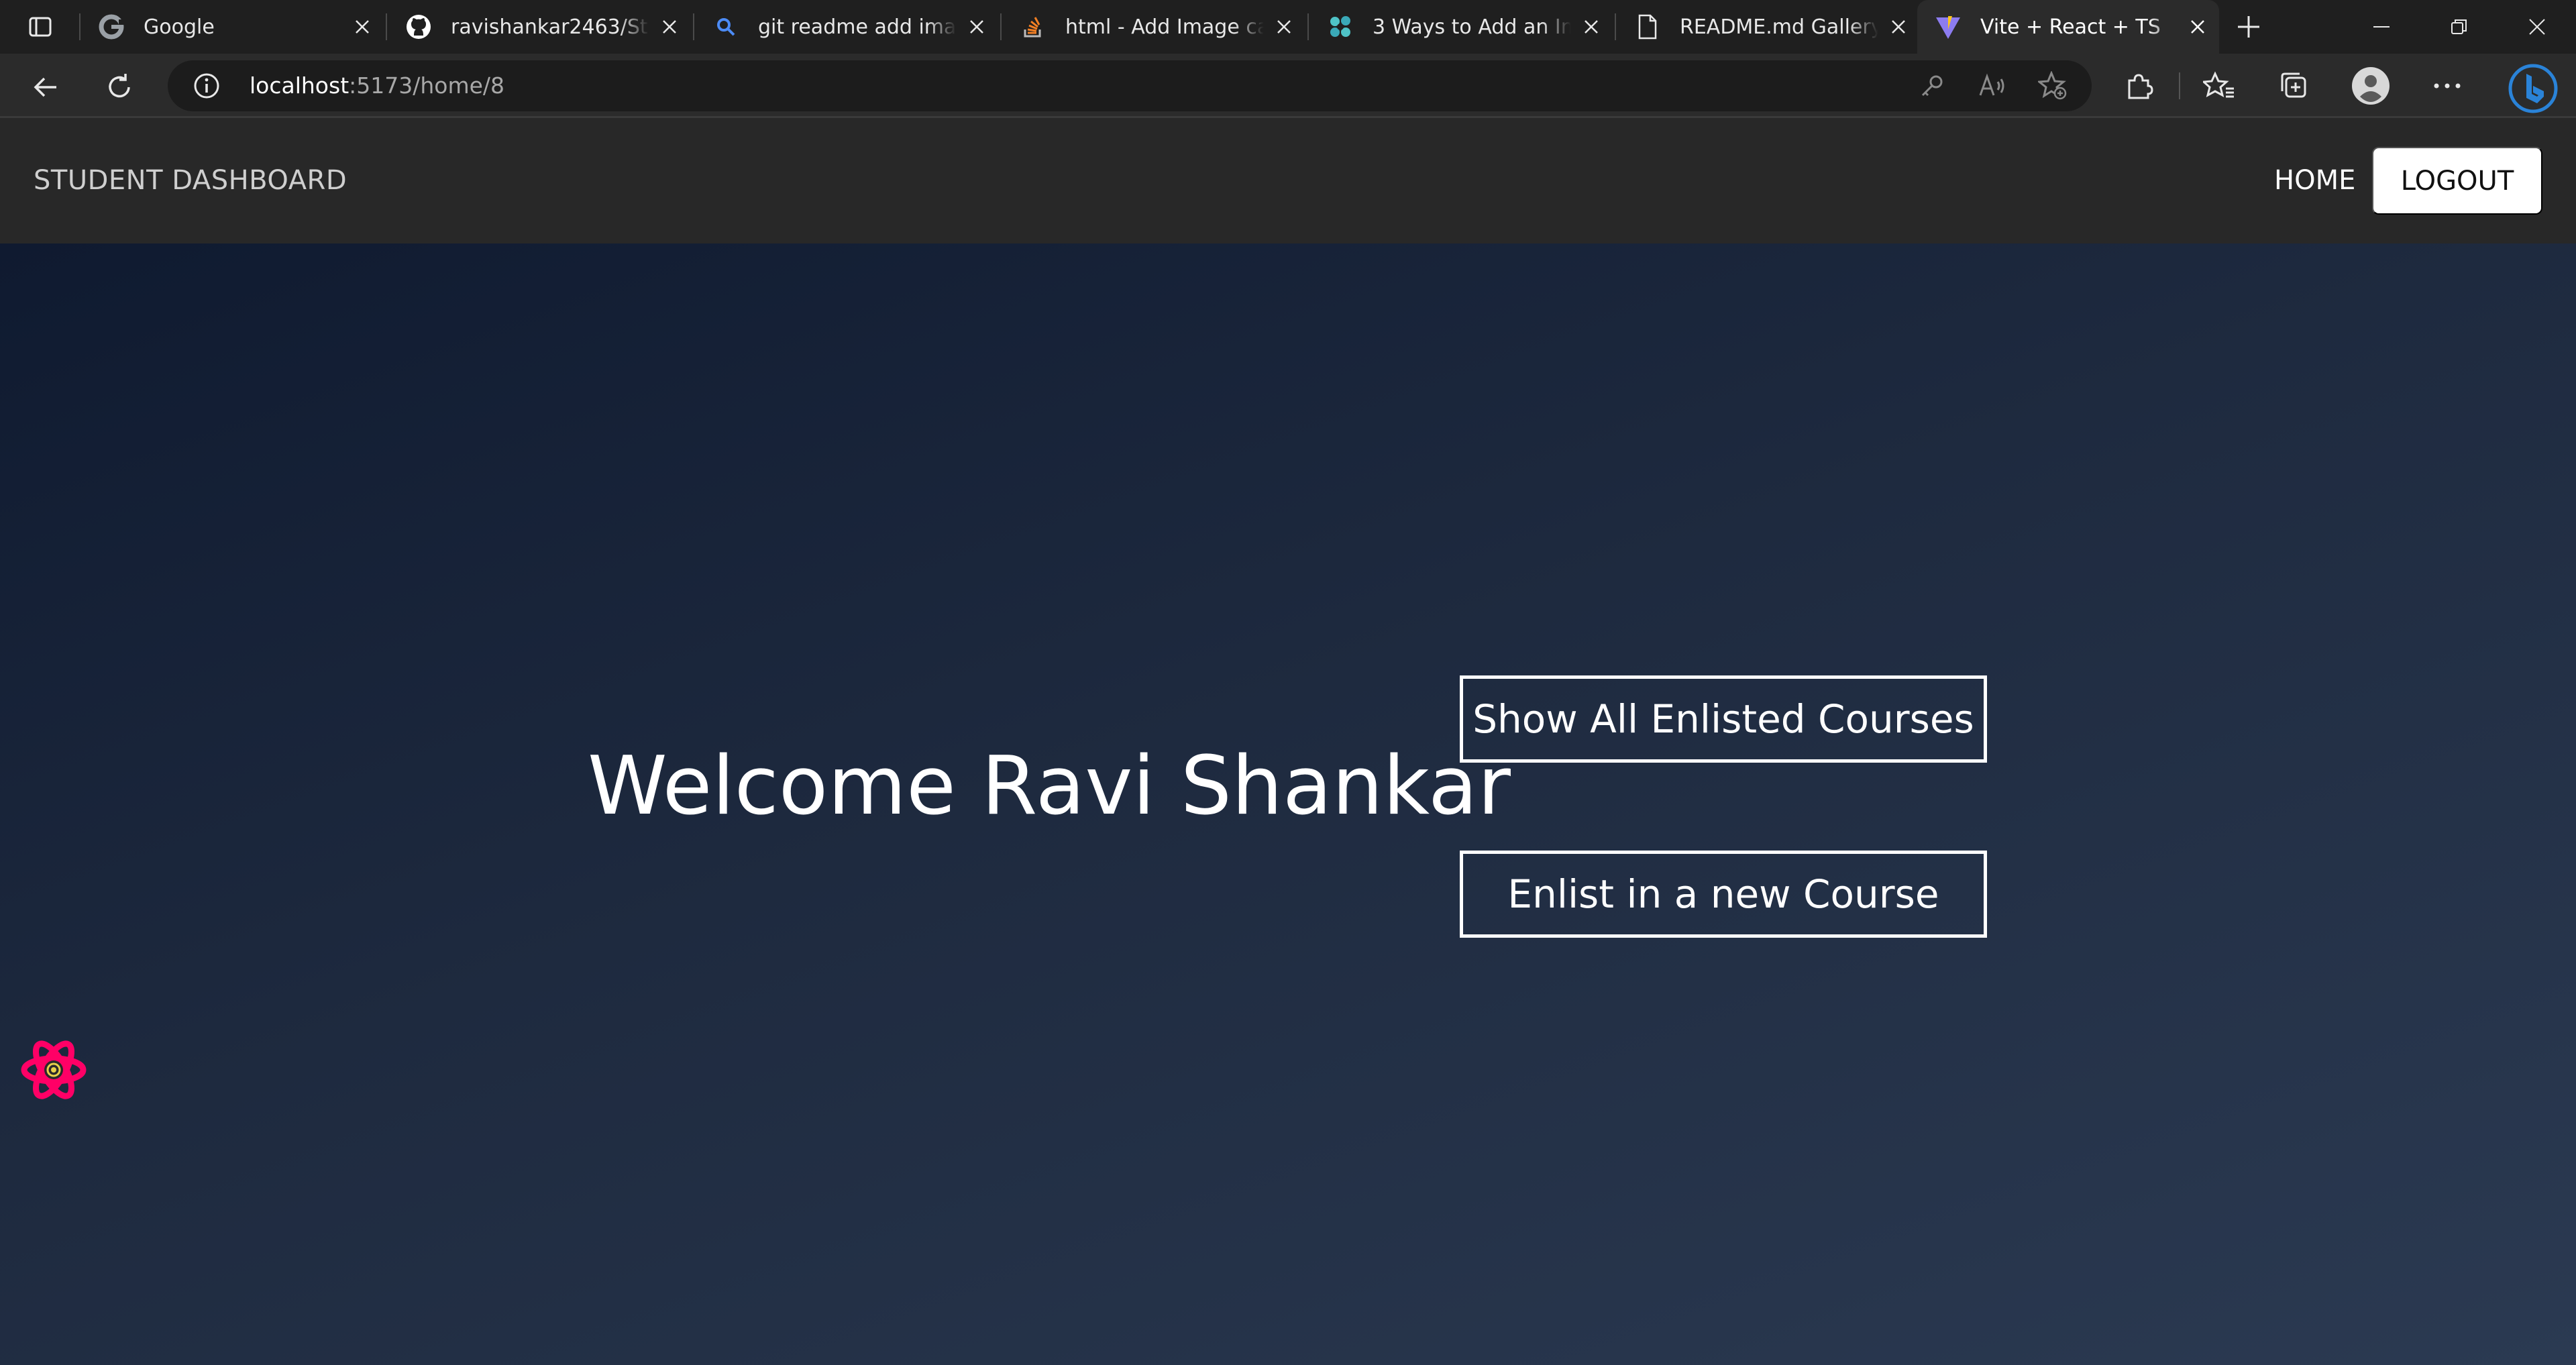 This screenshot has width=2576, height=1365. What do you see at coordinates (427, 85) in the screenshot?
I see `url-path: :5173/home/8` at bounding box center [427, 85].